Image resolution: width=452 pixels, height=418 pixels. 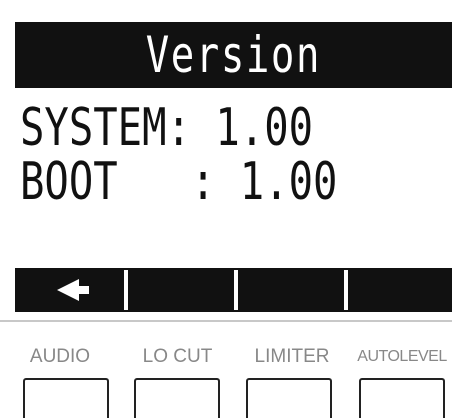 I want to click on softkey-bar, so click(x=233, y=290).